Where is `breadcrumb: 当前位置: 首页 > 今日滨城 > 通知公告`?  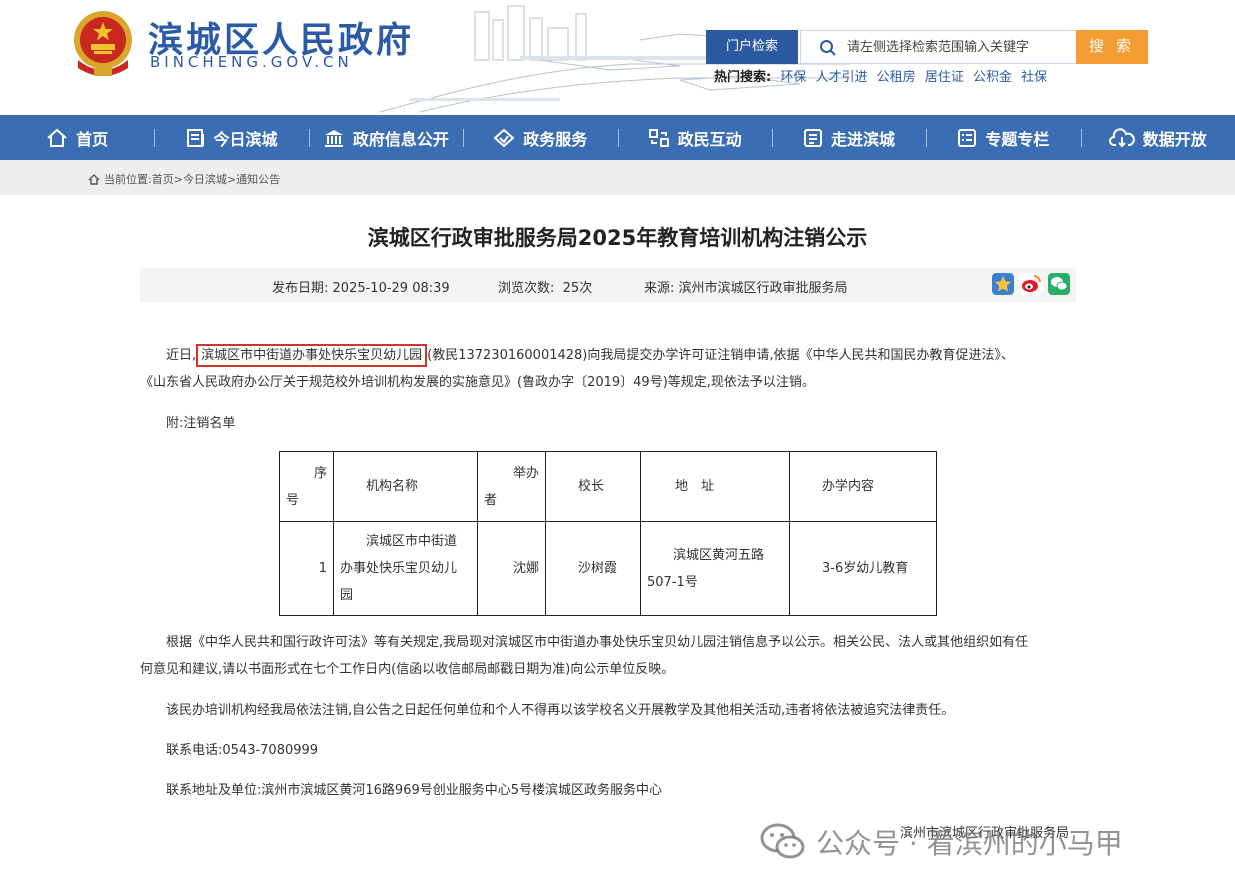 breadcrumb: 当前位置: 首页 > 今日滨城 > 通知公告 is located at coordinates (184, 179).